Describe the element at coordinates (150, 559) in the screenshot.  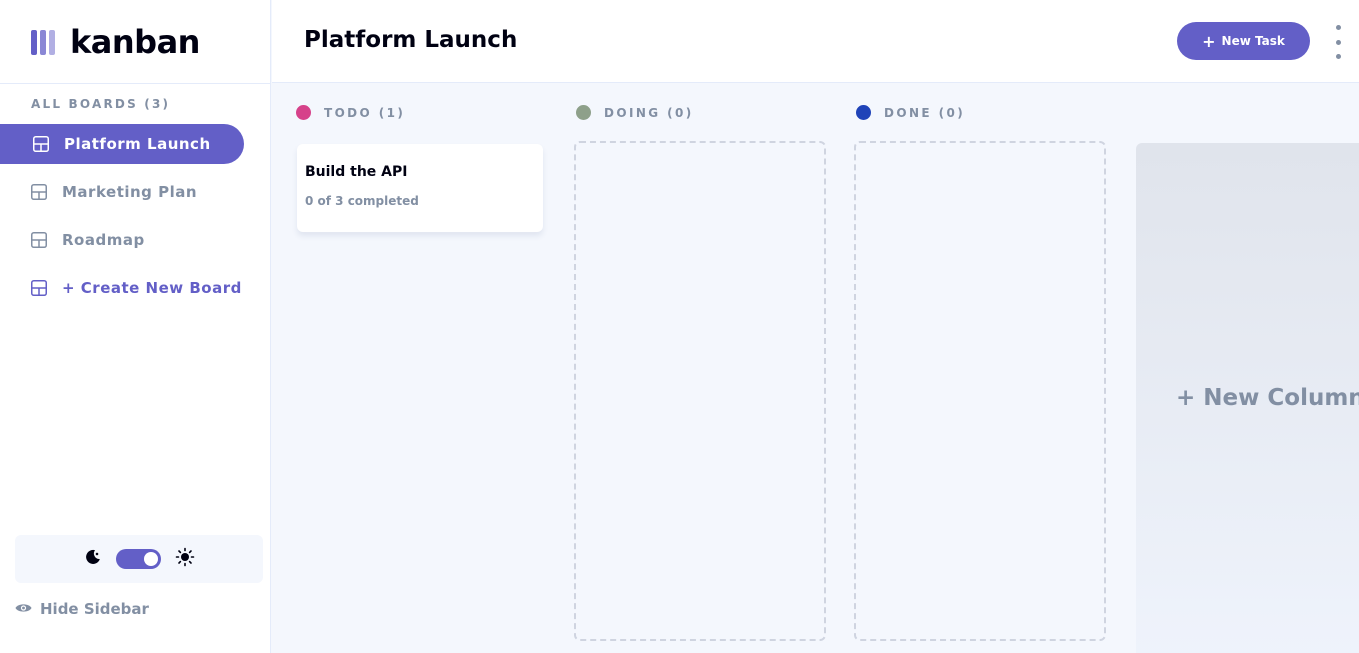
I see `theme-switch-knob` at that location.